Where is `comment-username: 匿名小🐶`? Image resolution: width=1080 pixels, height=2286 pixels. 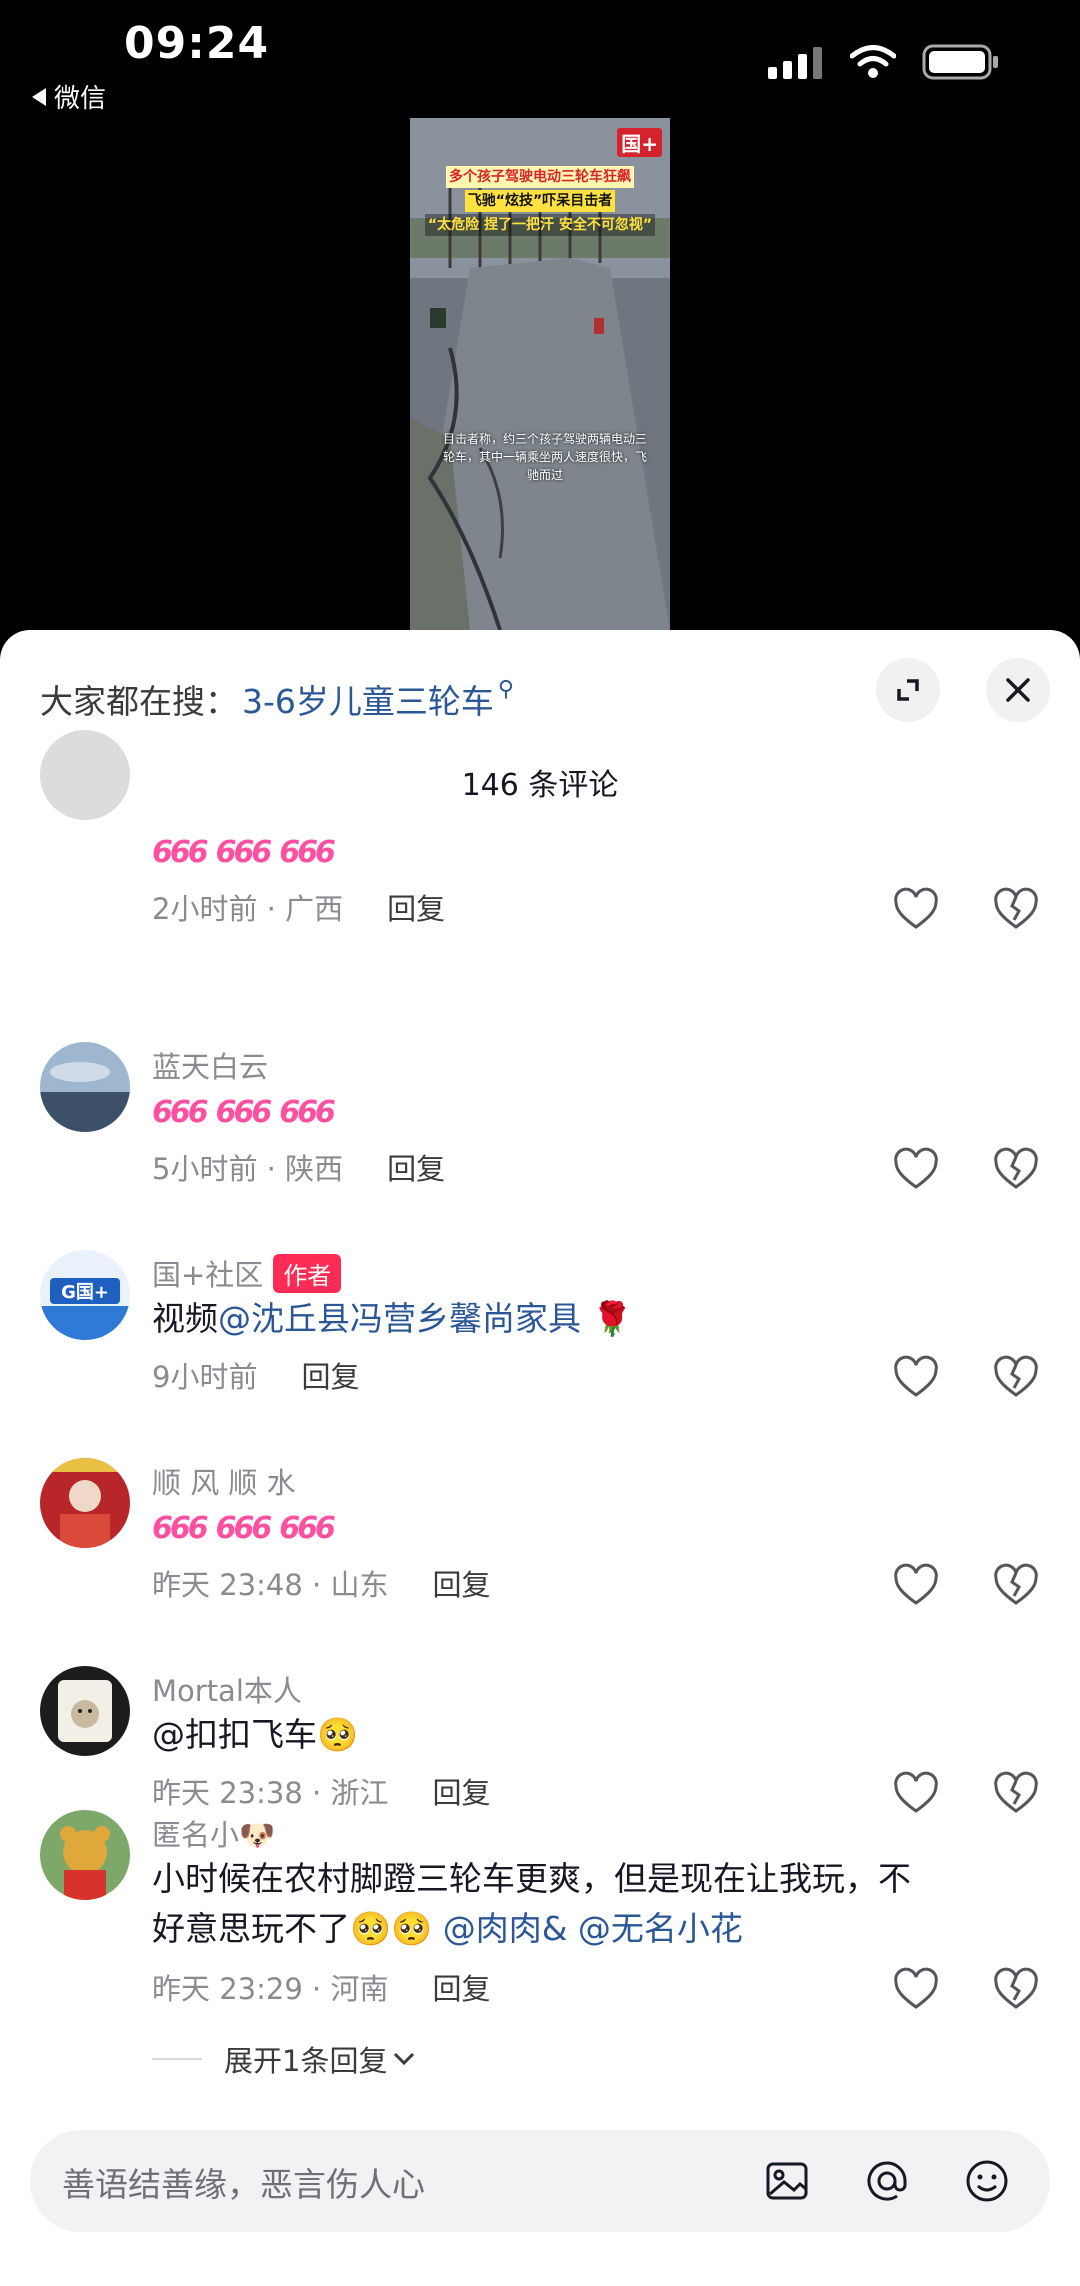
comment-username: 匿名小🐶 is located at coordinates (213, 1833).